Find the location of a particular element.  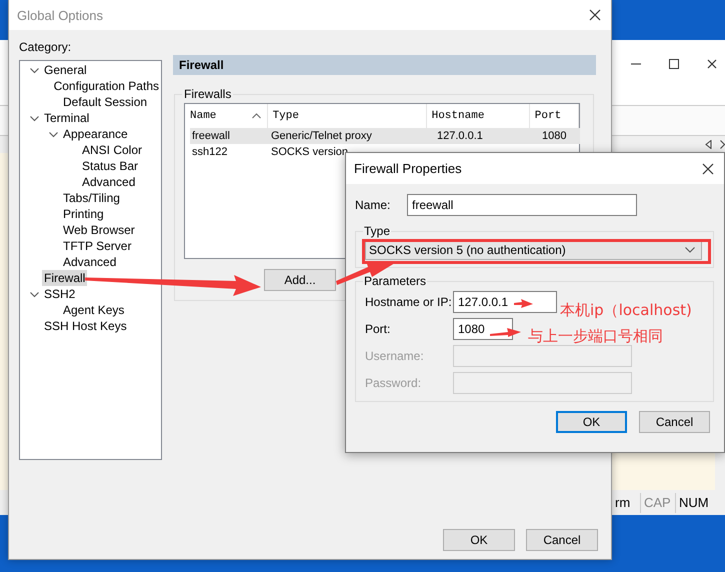

tree-item: SSH Host Keys is located at coordinates (85, 326).